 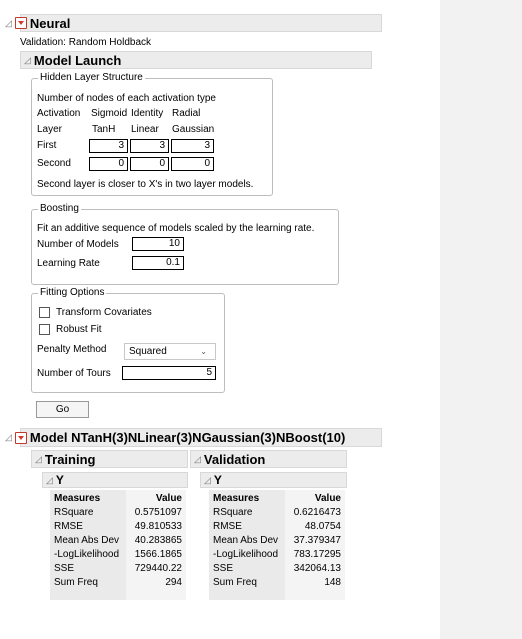 I want to click on first-gaussian-field: 3, so click(x=192, y=146).